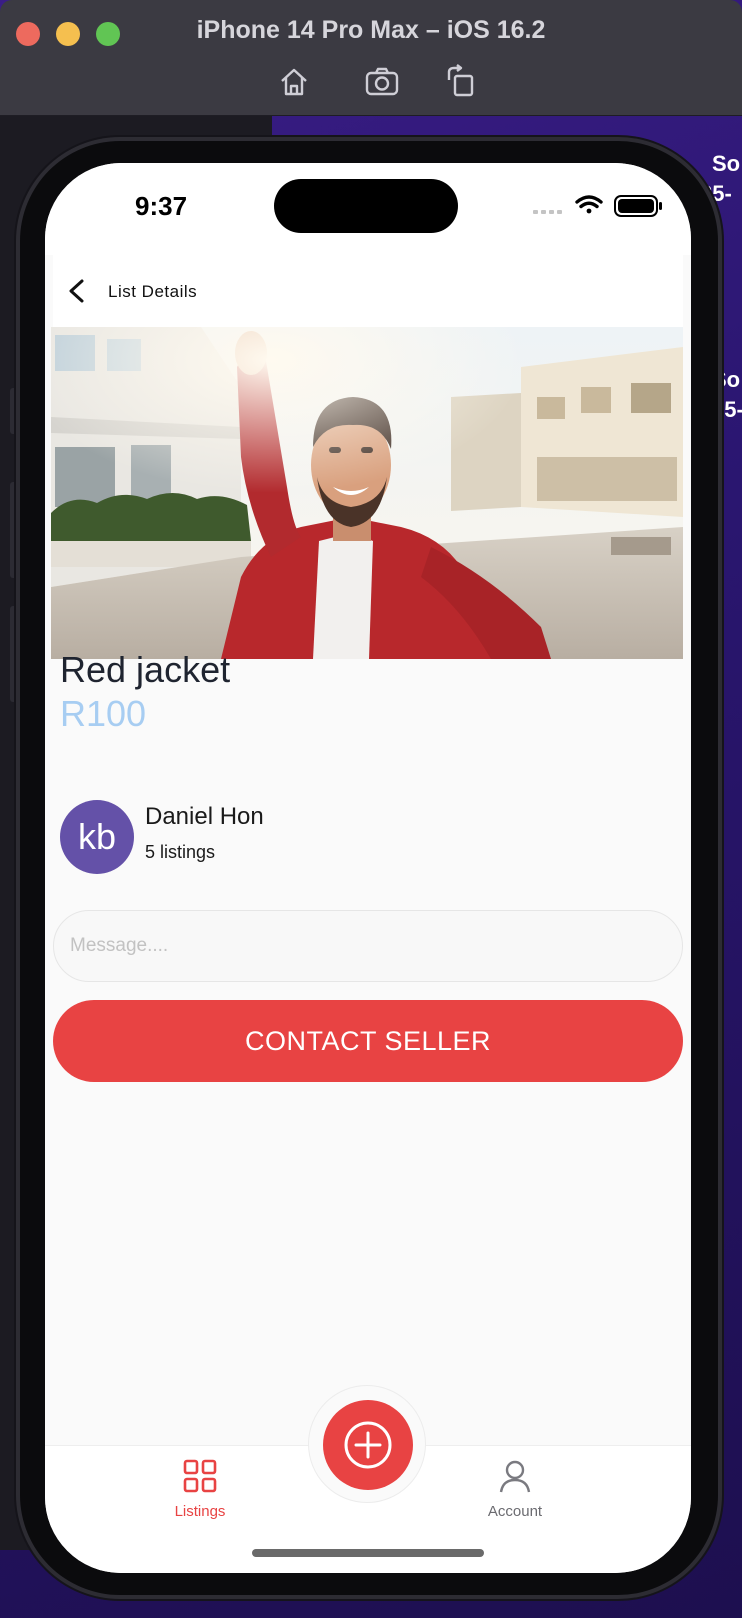 This screenshot has width=742, height=1618. What do you see at coordinates (726, 163) in the screenshot?
I see `desktop-text-fragment: So` at bounding box center [726, 163].